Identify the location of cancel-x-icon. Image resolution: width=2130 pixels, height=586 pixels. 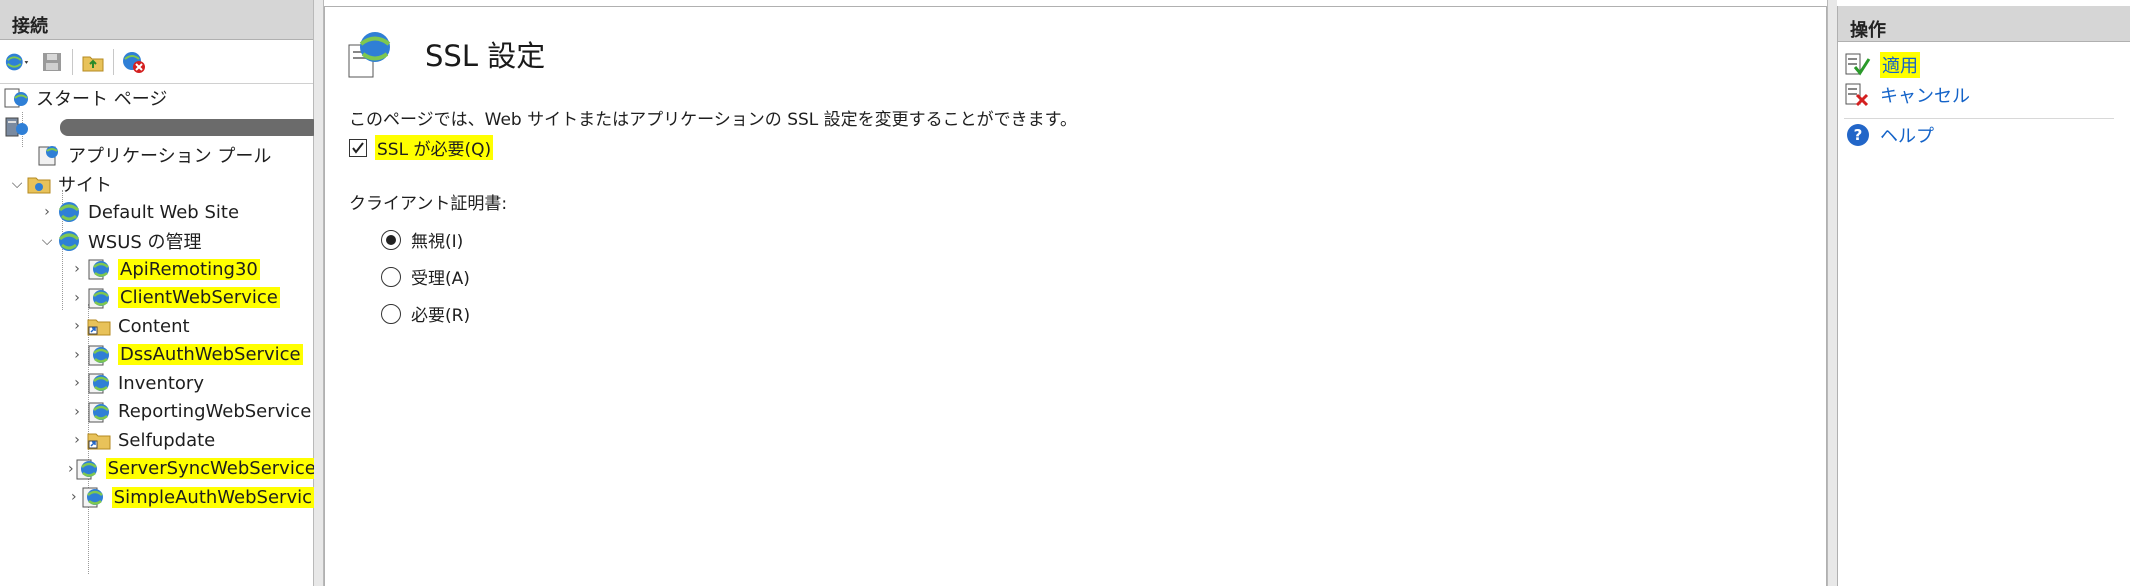
(1858, 95).